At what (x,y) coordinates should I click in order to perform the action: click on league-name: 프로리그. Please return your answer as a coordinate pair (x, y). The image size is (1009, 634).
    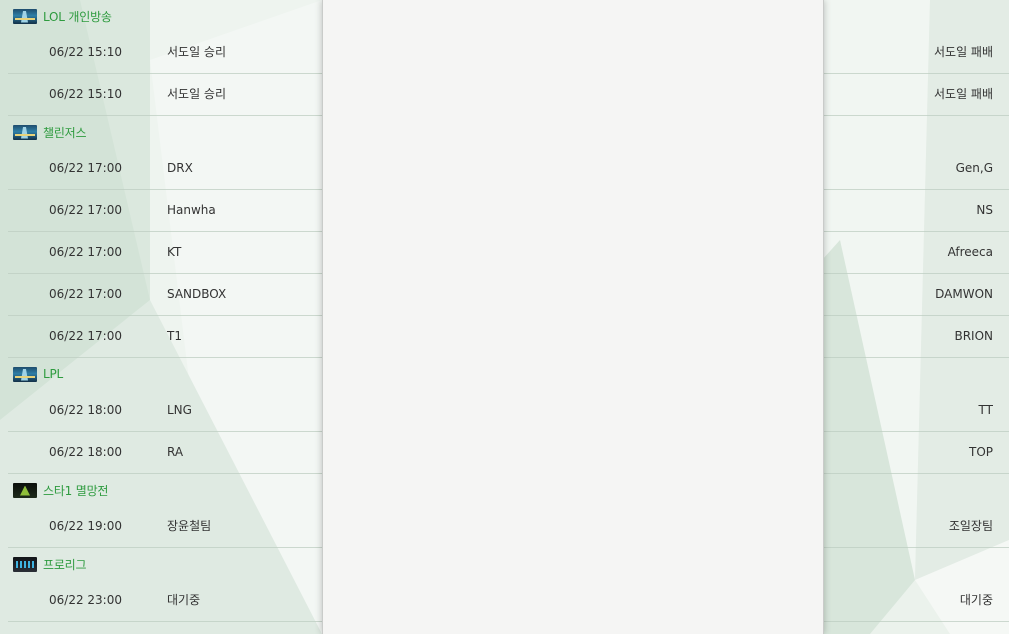
    Looking at the image, I should click on (65, 564).